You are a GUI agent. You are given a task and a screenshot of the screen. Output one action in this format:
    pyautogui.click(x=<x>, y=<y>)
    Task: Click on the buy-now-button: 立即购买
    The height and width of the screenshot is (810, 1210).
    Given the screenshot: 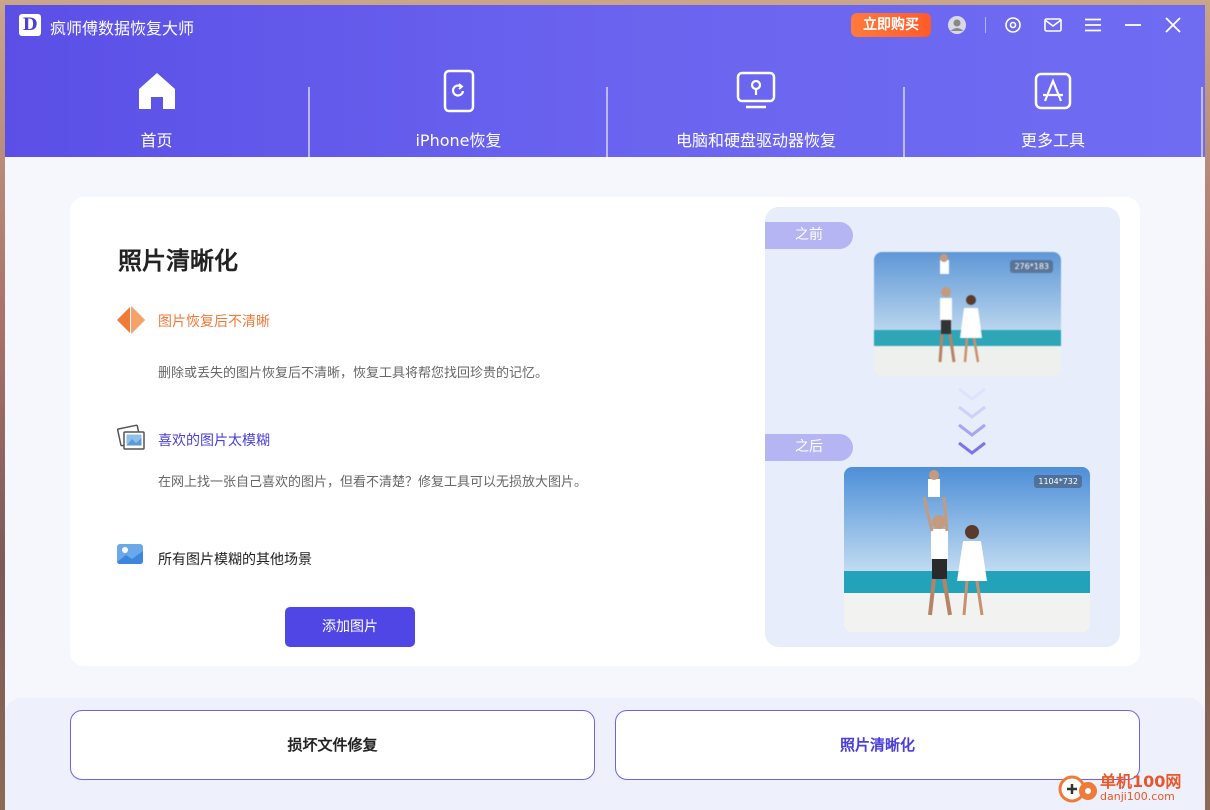 What is the action you would take?
    pyautogui.click(x=891, y=25)
    